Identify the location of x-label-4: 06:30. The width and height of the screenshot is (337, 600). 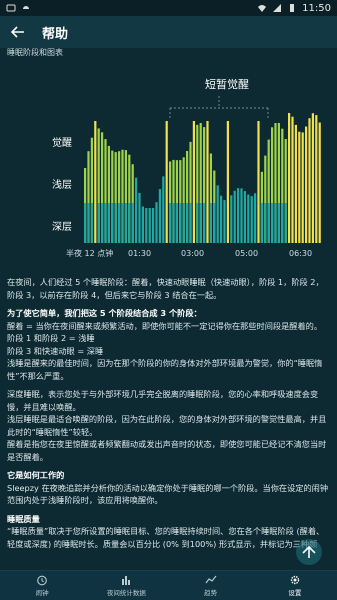
(300, 253).